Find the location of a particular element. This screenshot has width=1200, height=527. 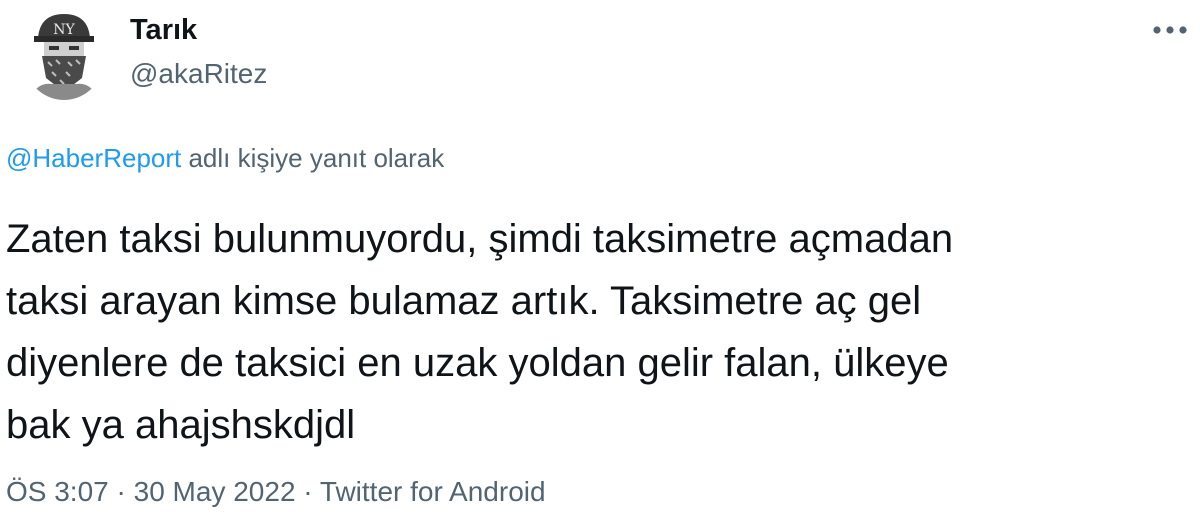

reply-mention-link: @HaberReport is located at coordinates (93, 158).